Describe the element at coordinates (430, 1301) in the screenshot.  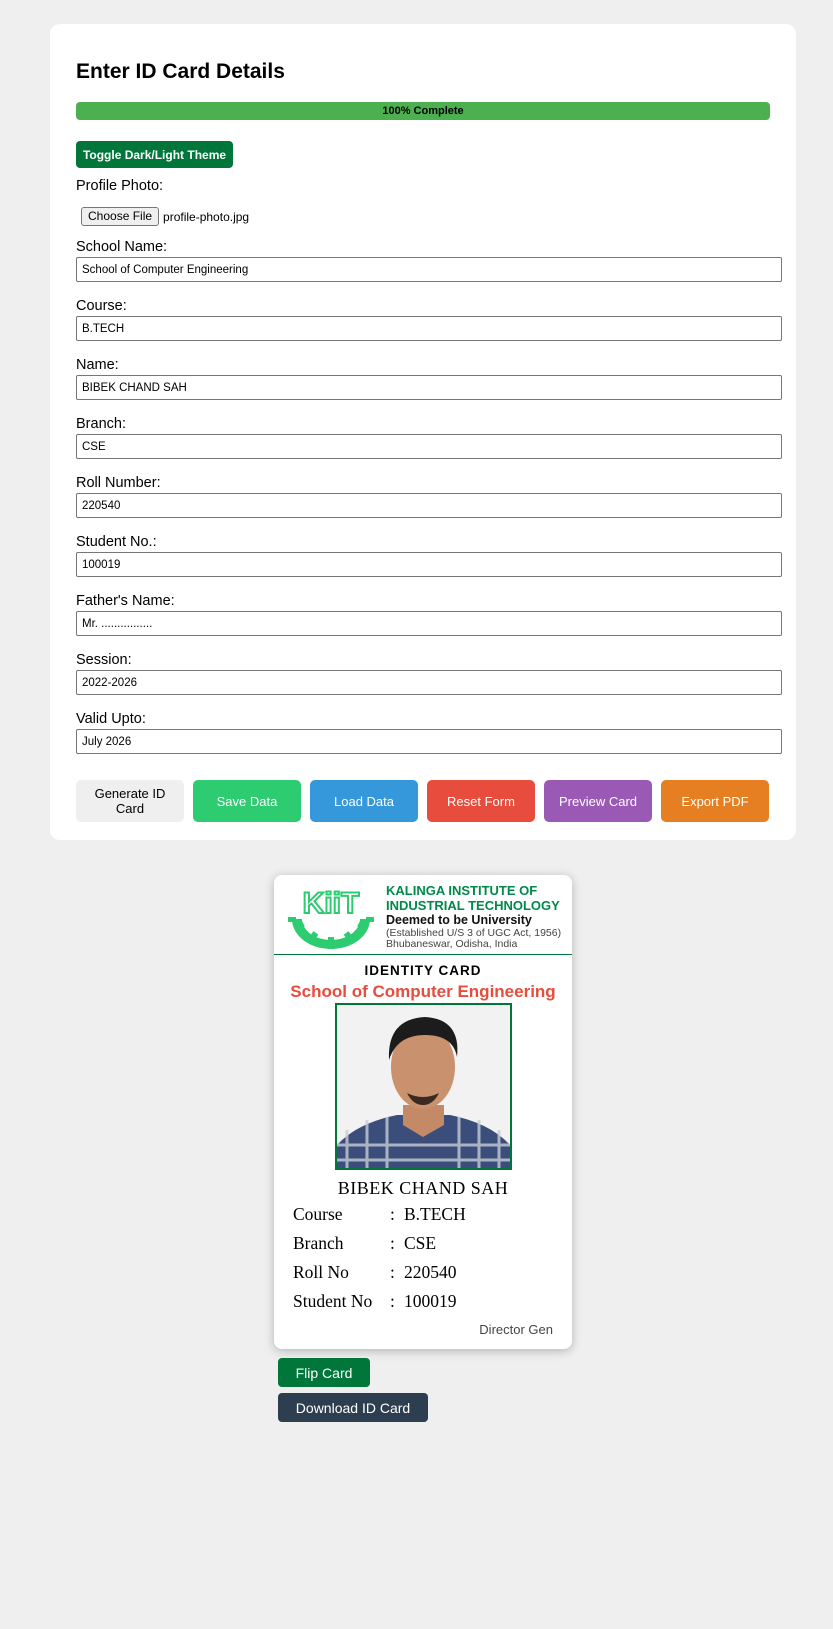
I see `card-student-no-value: 100019` at that location.